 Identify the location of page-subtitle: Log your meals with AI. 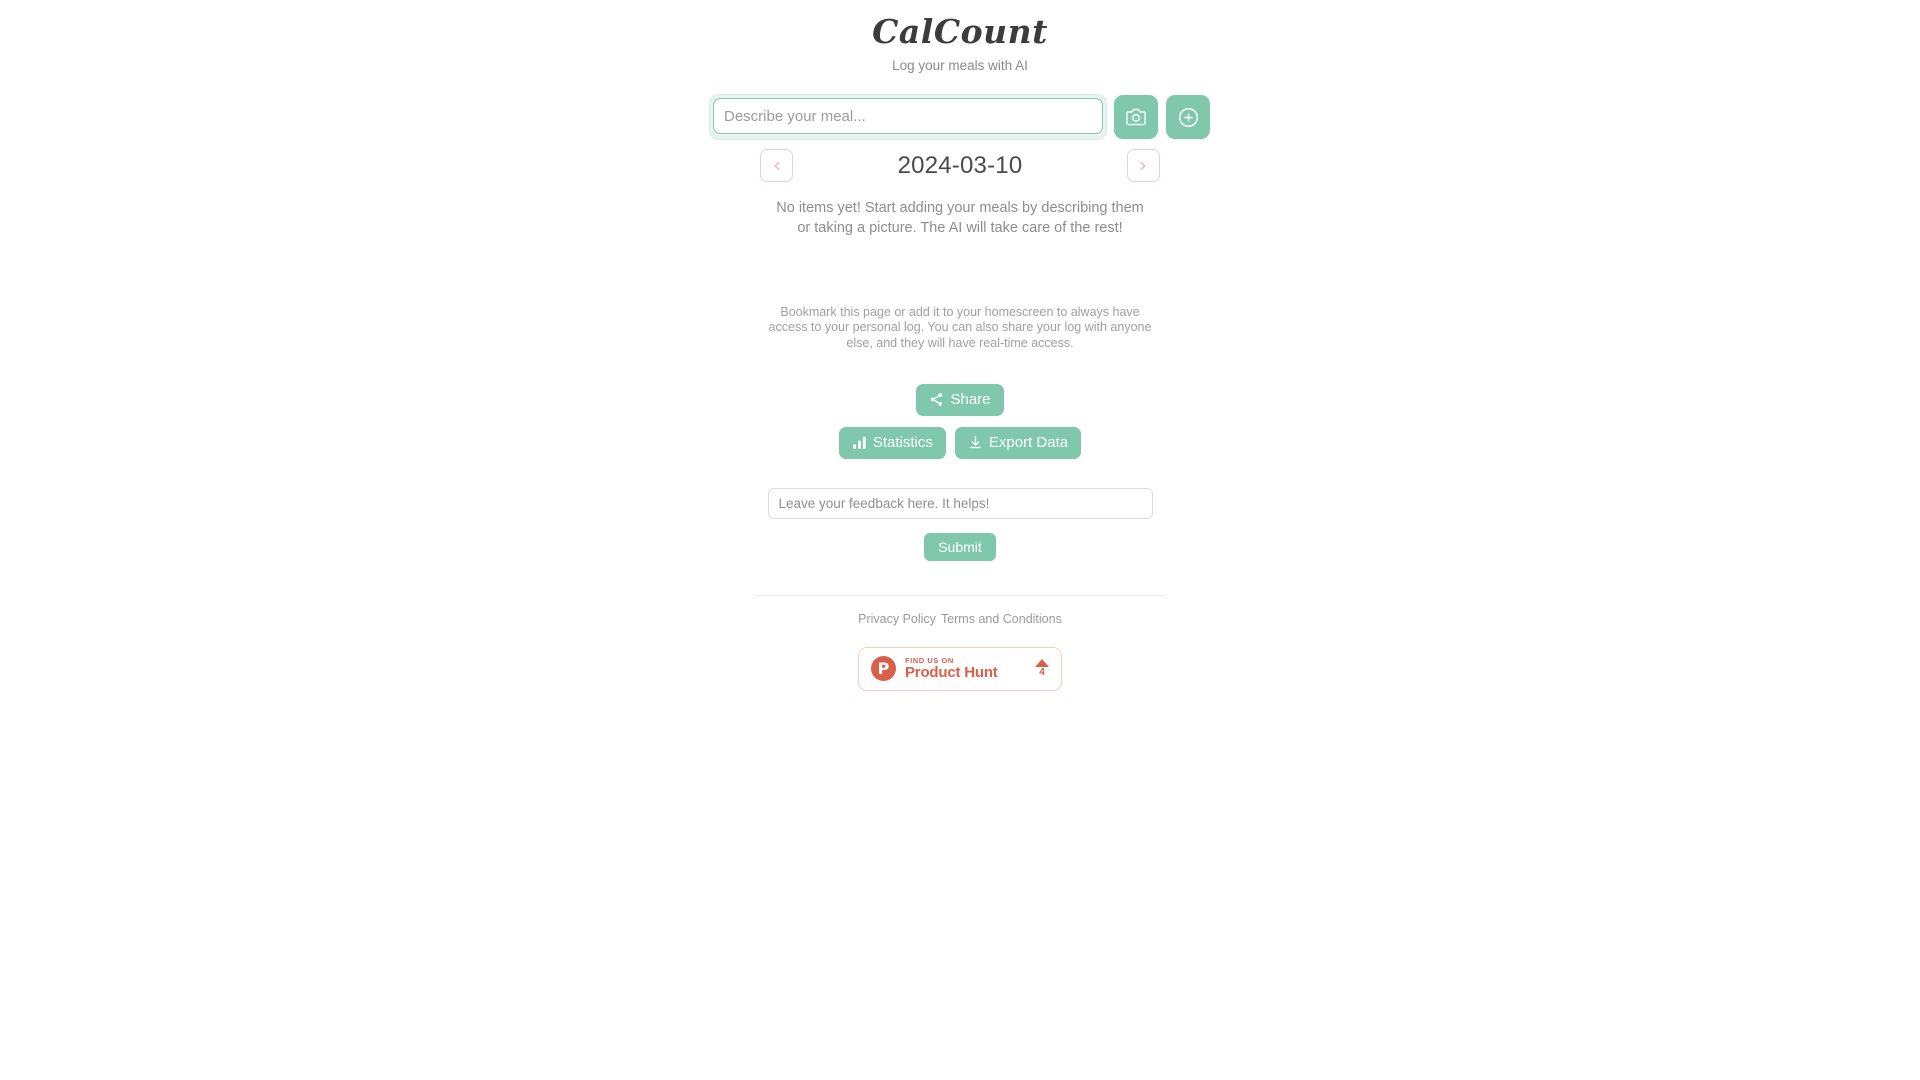
(960, 65).